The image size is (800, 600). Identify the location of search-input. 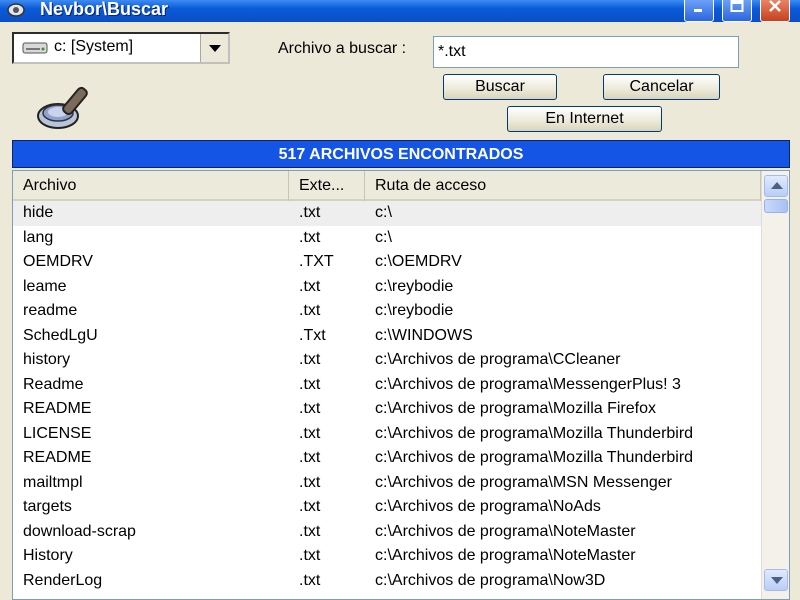
(586, 52).